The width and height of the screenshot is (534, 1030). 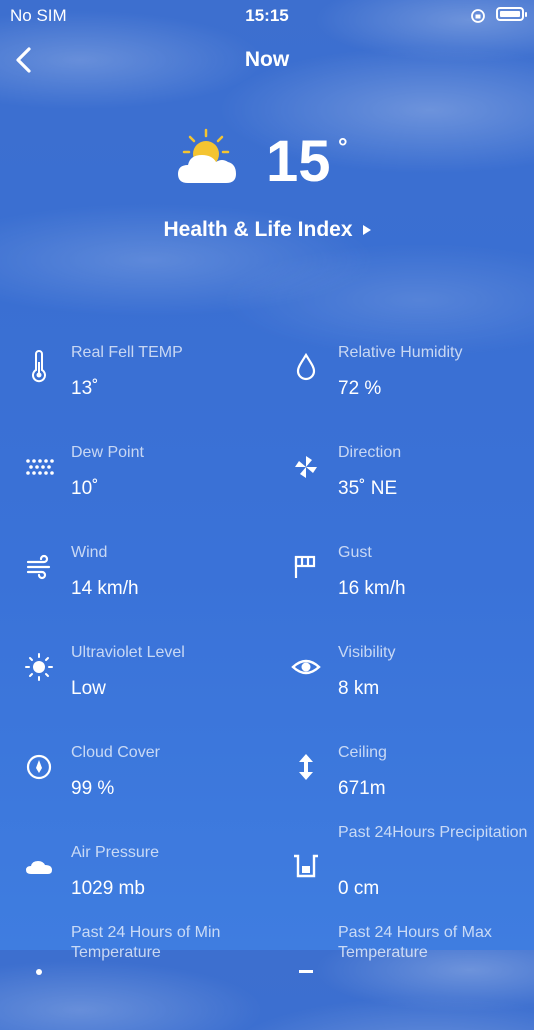 I want to click on metric-label: Ceiling, so click(x=362, y=752).